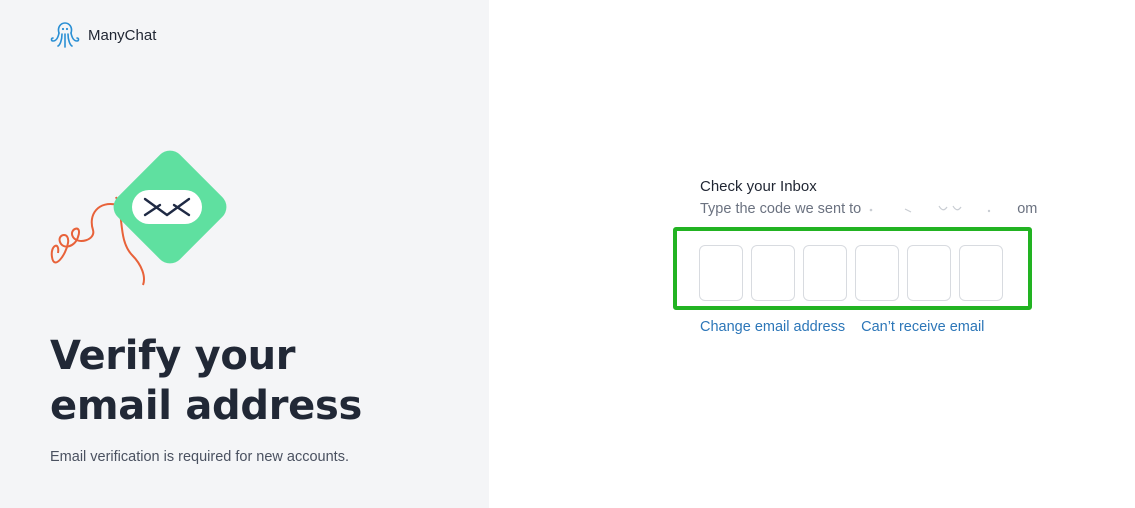  What do you see at coordinates (173, 356) in the screenshot?
I see `page-title-line-1: Verify your` at bounding box center [173, 356].